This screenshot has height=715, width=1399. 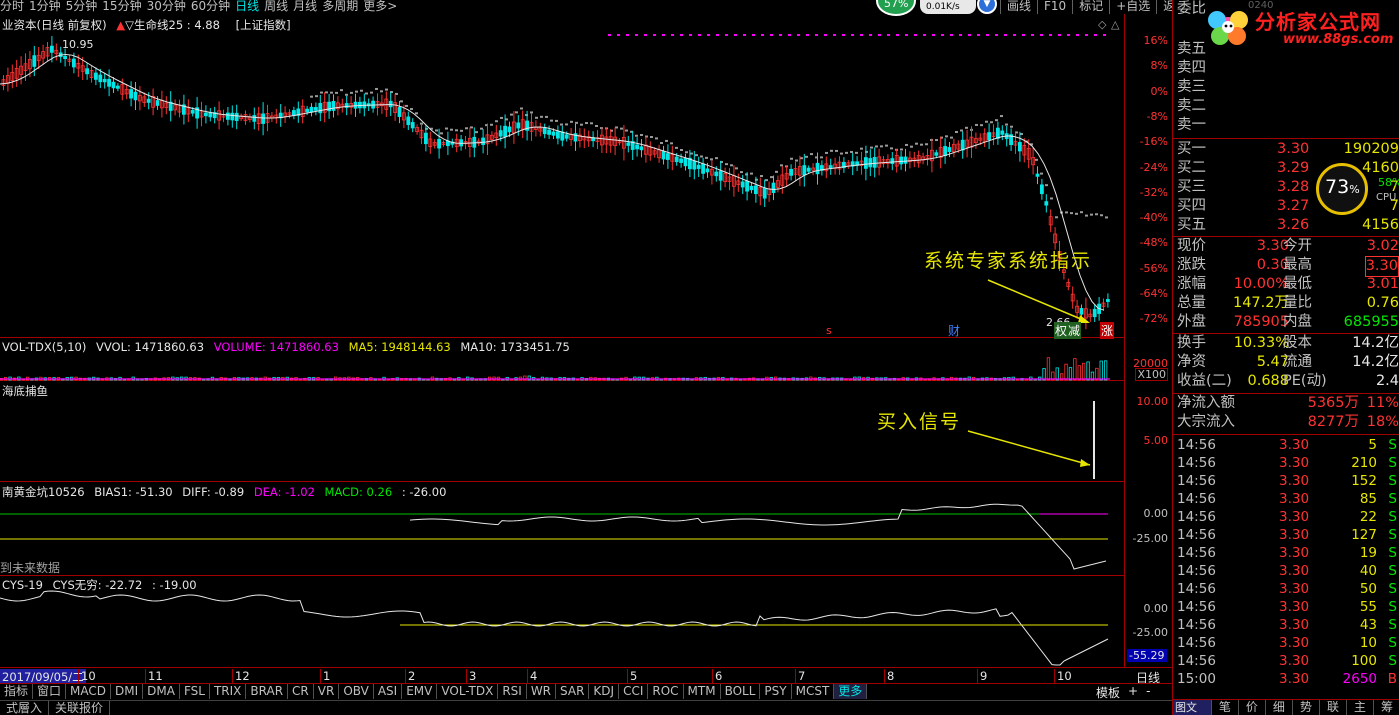 What do you see at coordinates (80, 708) in the screenshot?
I see `status-item-1: 关联报价` at bounding box center [80, 708].